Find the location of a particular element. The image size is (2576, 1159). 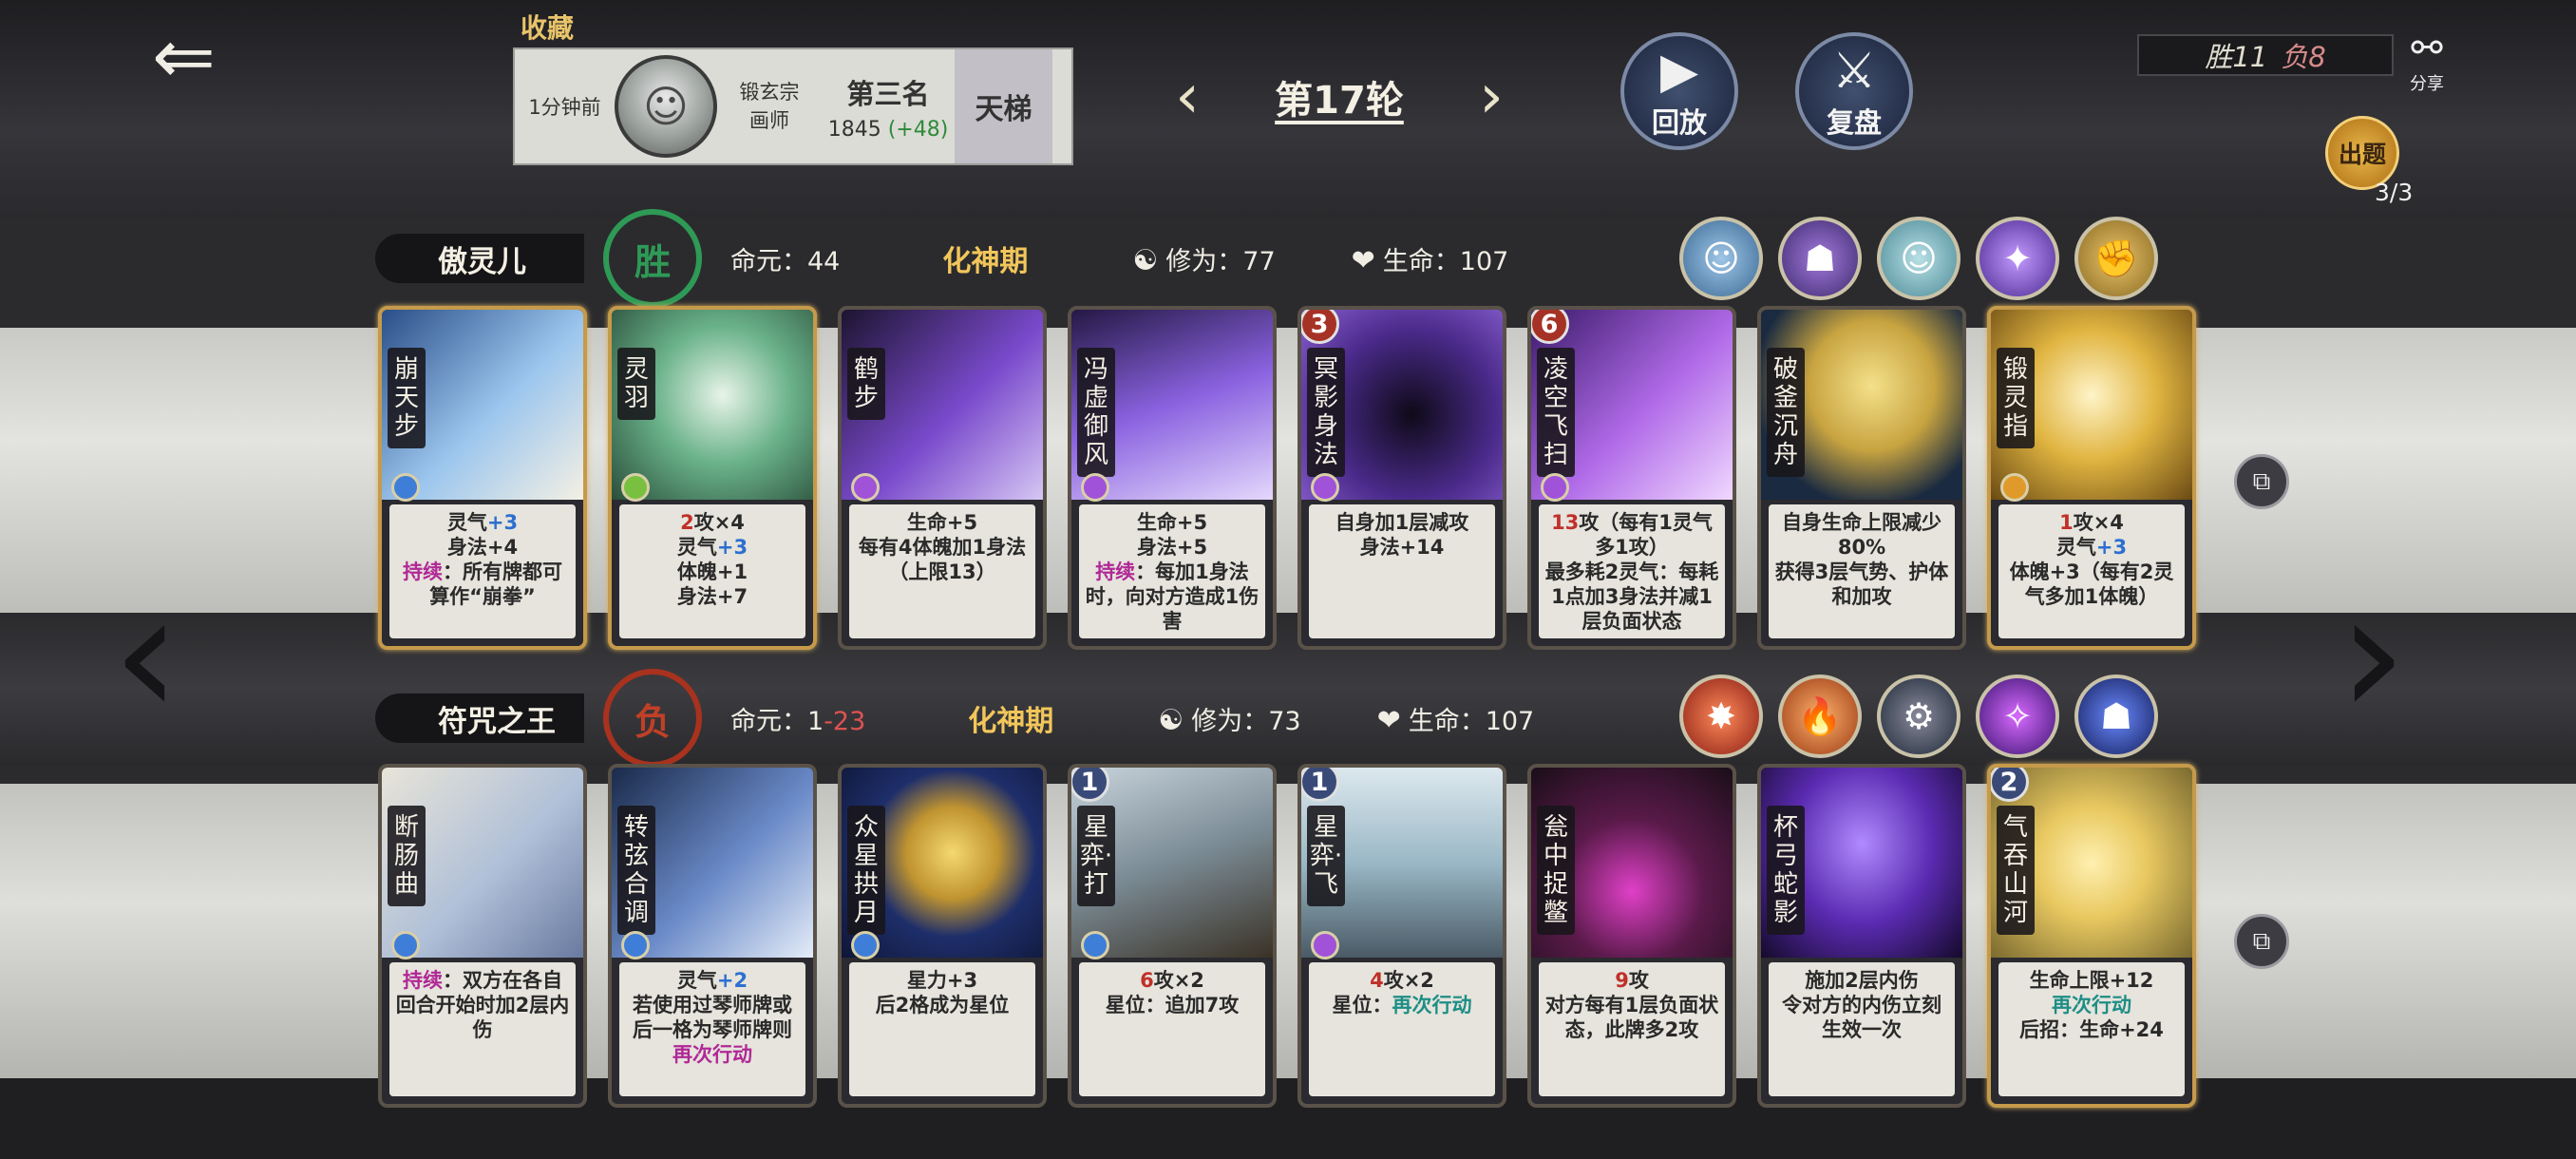

rank-name: 第三名 is located at coordinates (888, 93).